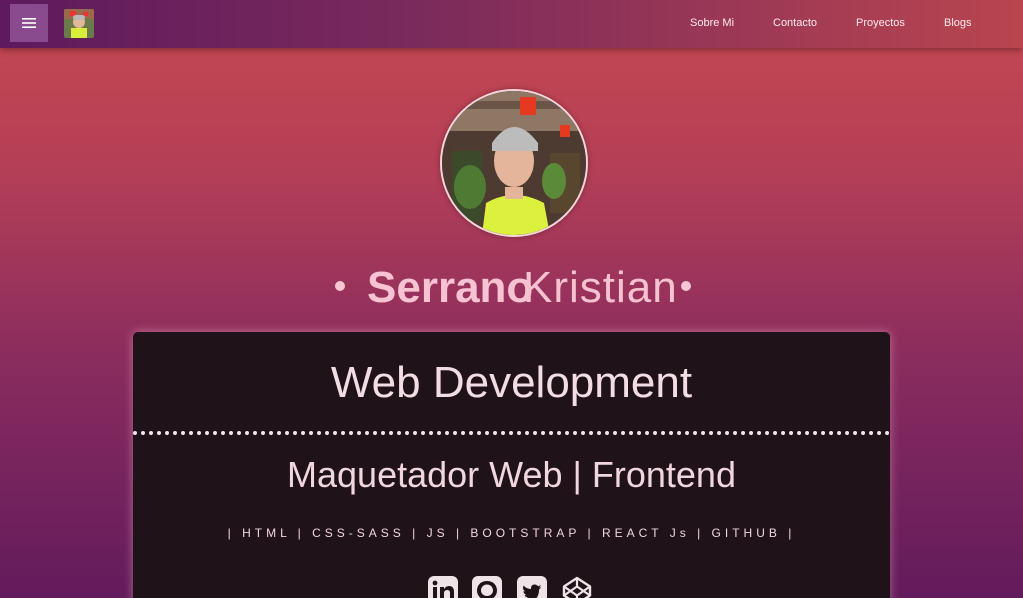 The height and width of the screenshot is (598, 1023). Describe the element at coordinates (880, 23) in the screenshot. I see `nav-link-proyectos: Proyectos` at that location.